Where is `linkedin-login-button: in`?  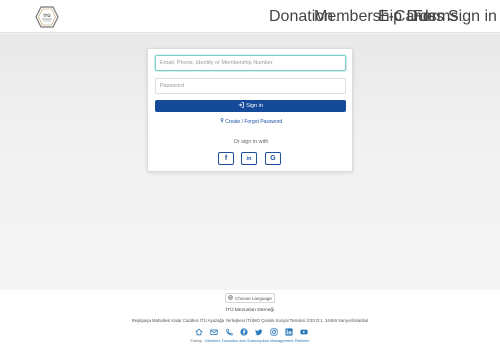 linkedin-login-button: in is located at coordinates (249, 158).